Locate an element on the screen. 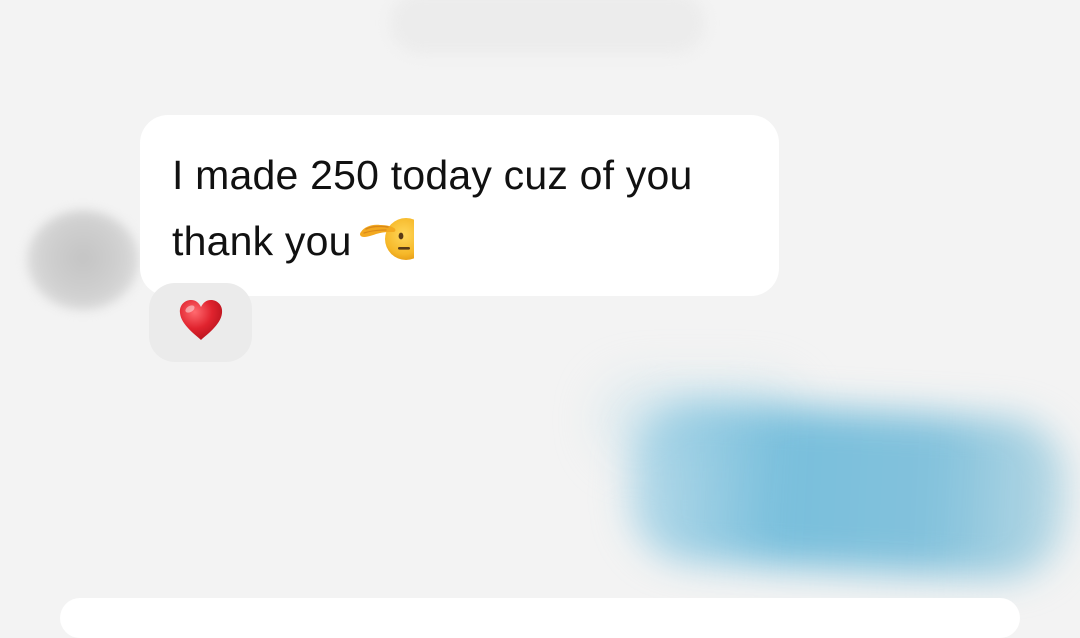 The height and width of the screenshot is (638, 1080). message-text: I made 250 today cuz of you thank you is located at coordinates (459, 208).